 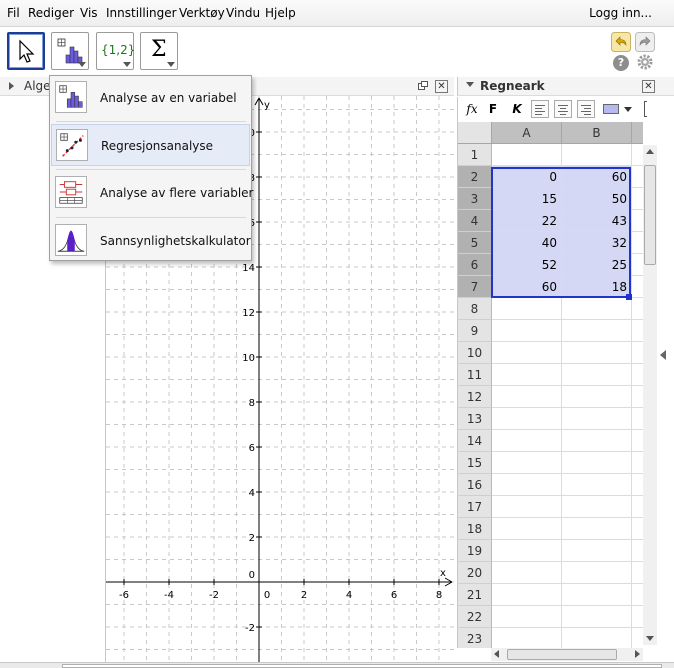 I want to click on row-header: 14, so click(x=475, y=441).